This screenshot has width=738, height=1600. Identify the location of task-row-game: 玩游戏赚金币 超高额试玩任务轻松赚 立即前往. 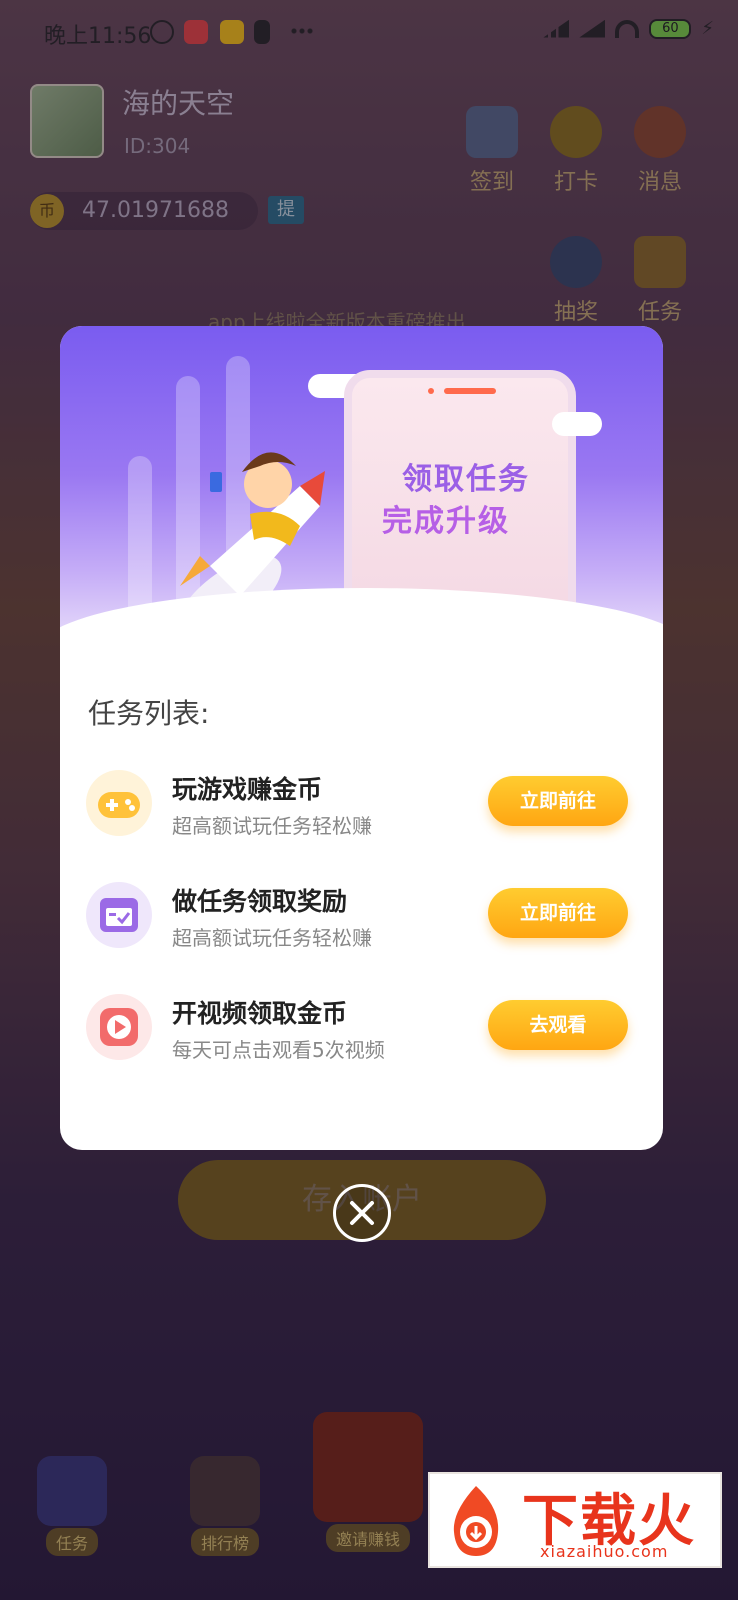
(366, 807).